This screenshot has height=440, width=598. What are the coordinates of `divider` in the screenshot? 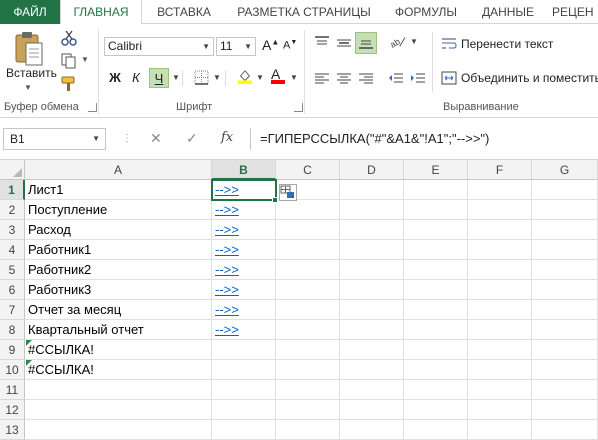 It's located at (432, 62).